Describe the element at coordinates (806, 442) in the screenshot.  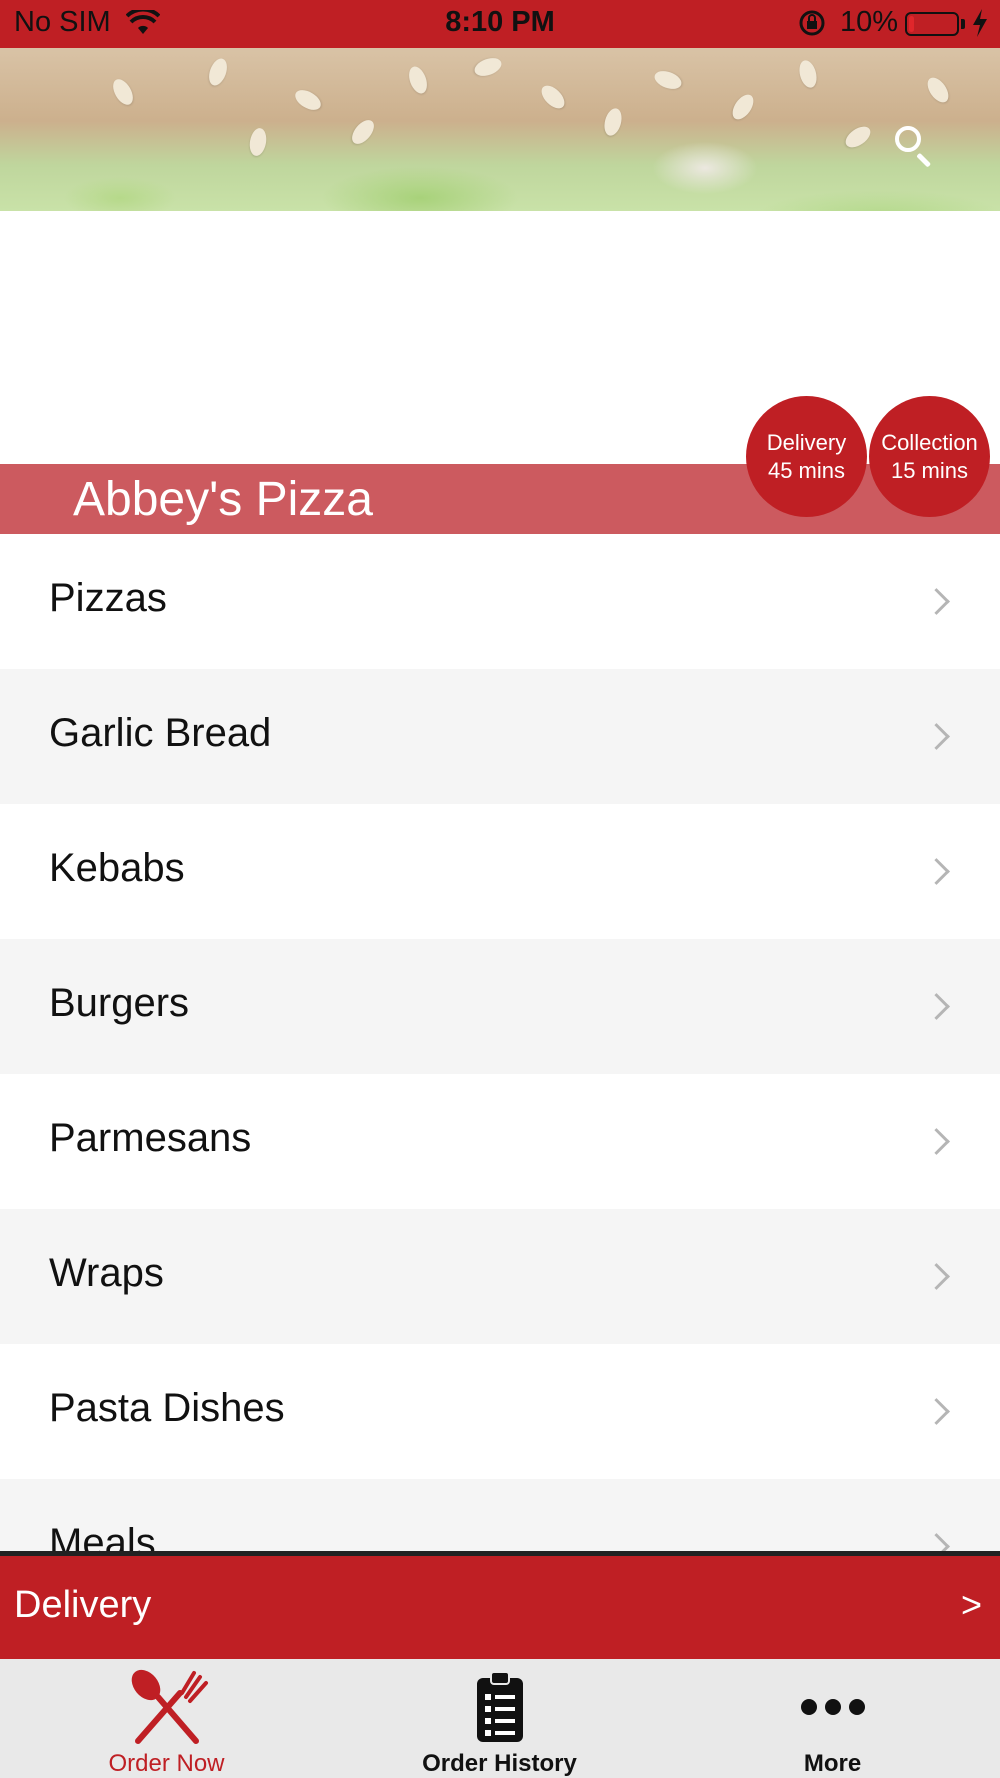
I see `delivery-badge-label: Delivery` at that location.